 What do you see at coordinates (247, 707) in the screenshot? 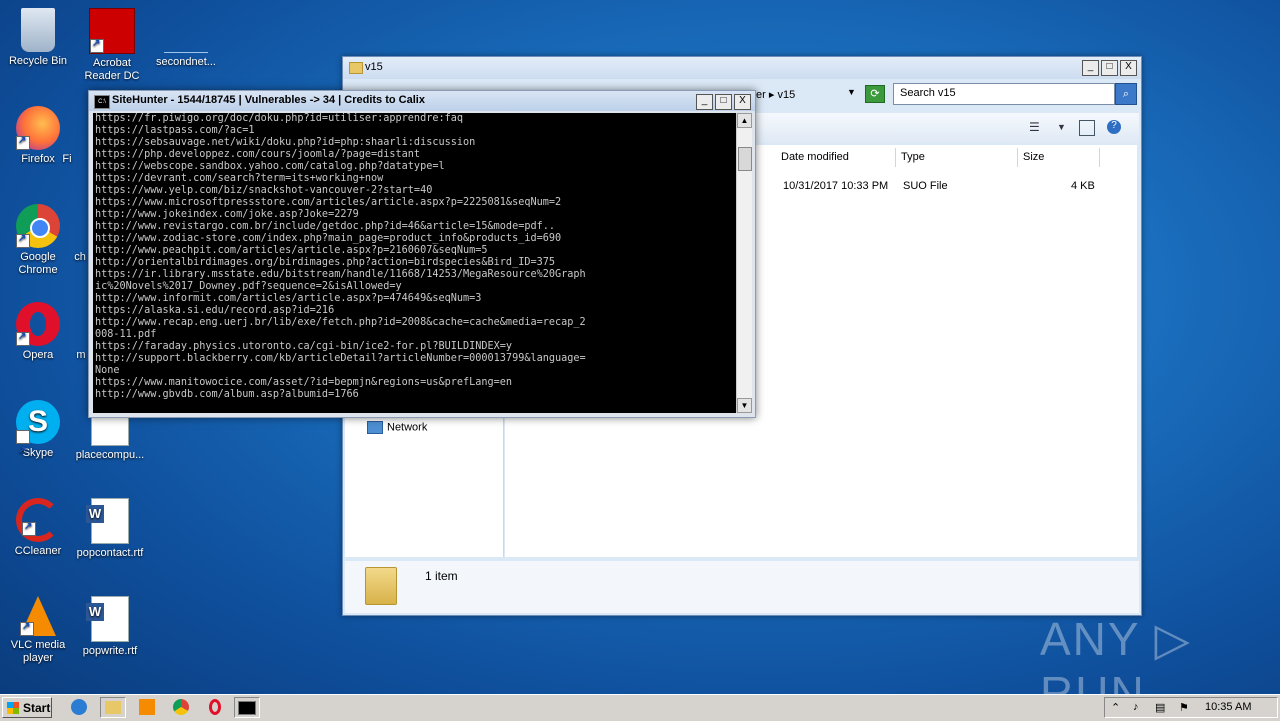
I see `taskbar-console-icon` at bounding box center [247, 707].